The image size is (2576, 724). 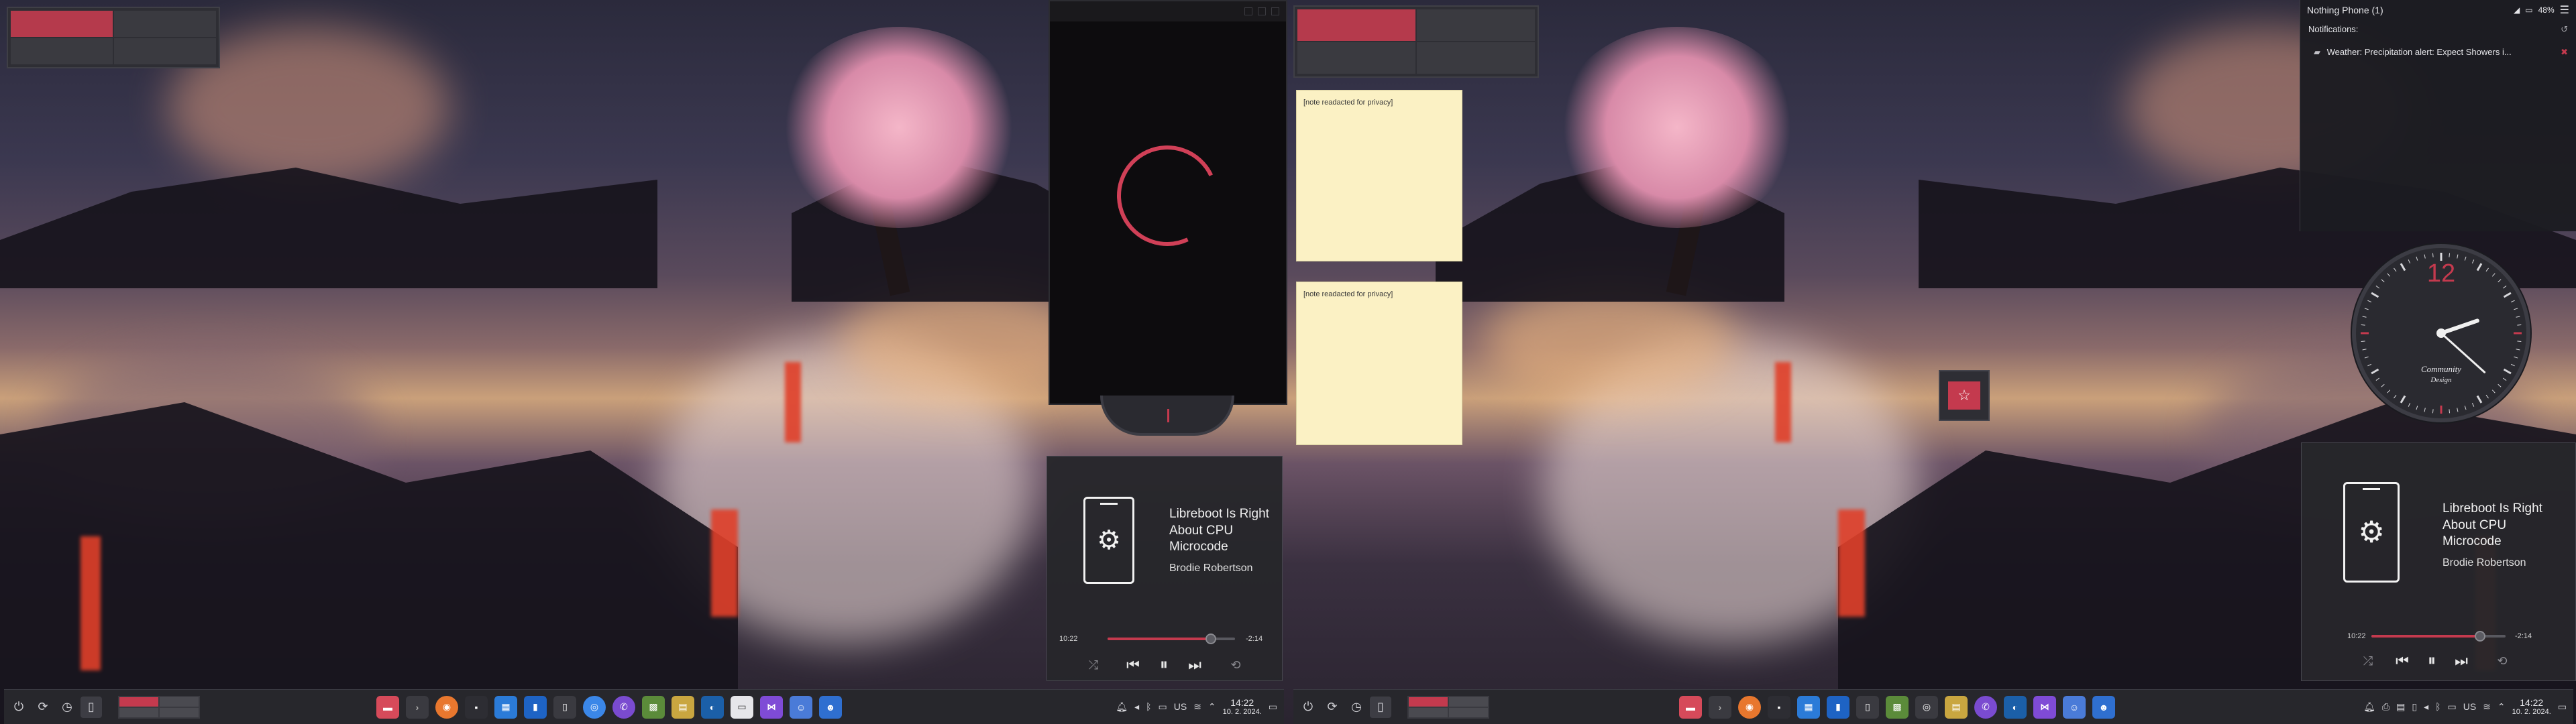 I want to click on document-icon: ▭, so click(x=742, y=707).